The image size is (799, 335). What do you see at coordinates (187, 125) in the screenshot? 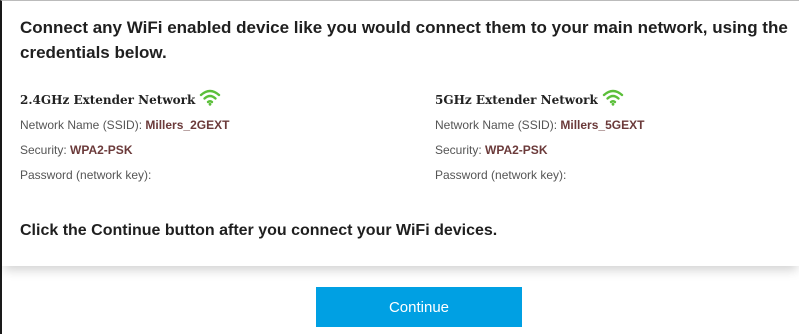
I see `ssid-value: Millers_2GEXT` at bounding box center [187, 125].